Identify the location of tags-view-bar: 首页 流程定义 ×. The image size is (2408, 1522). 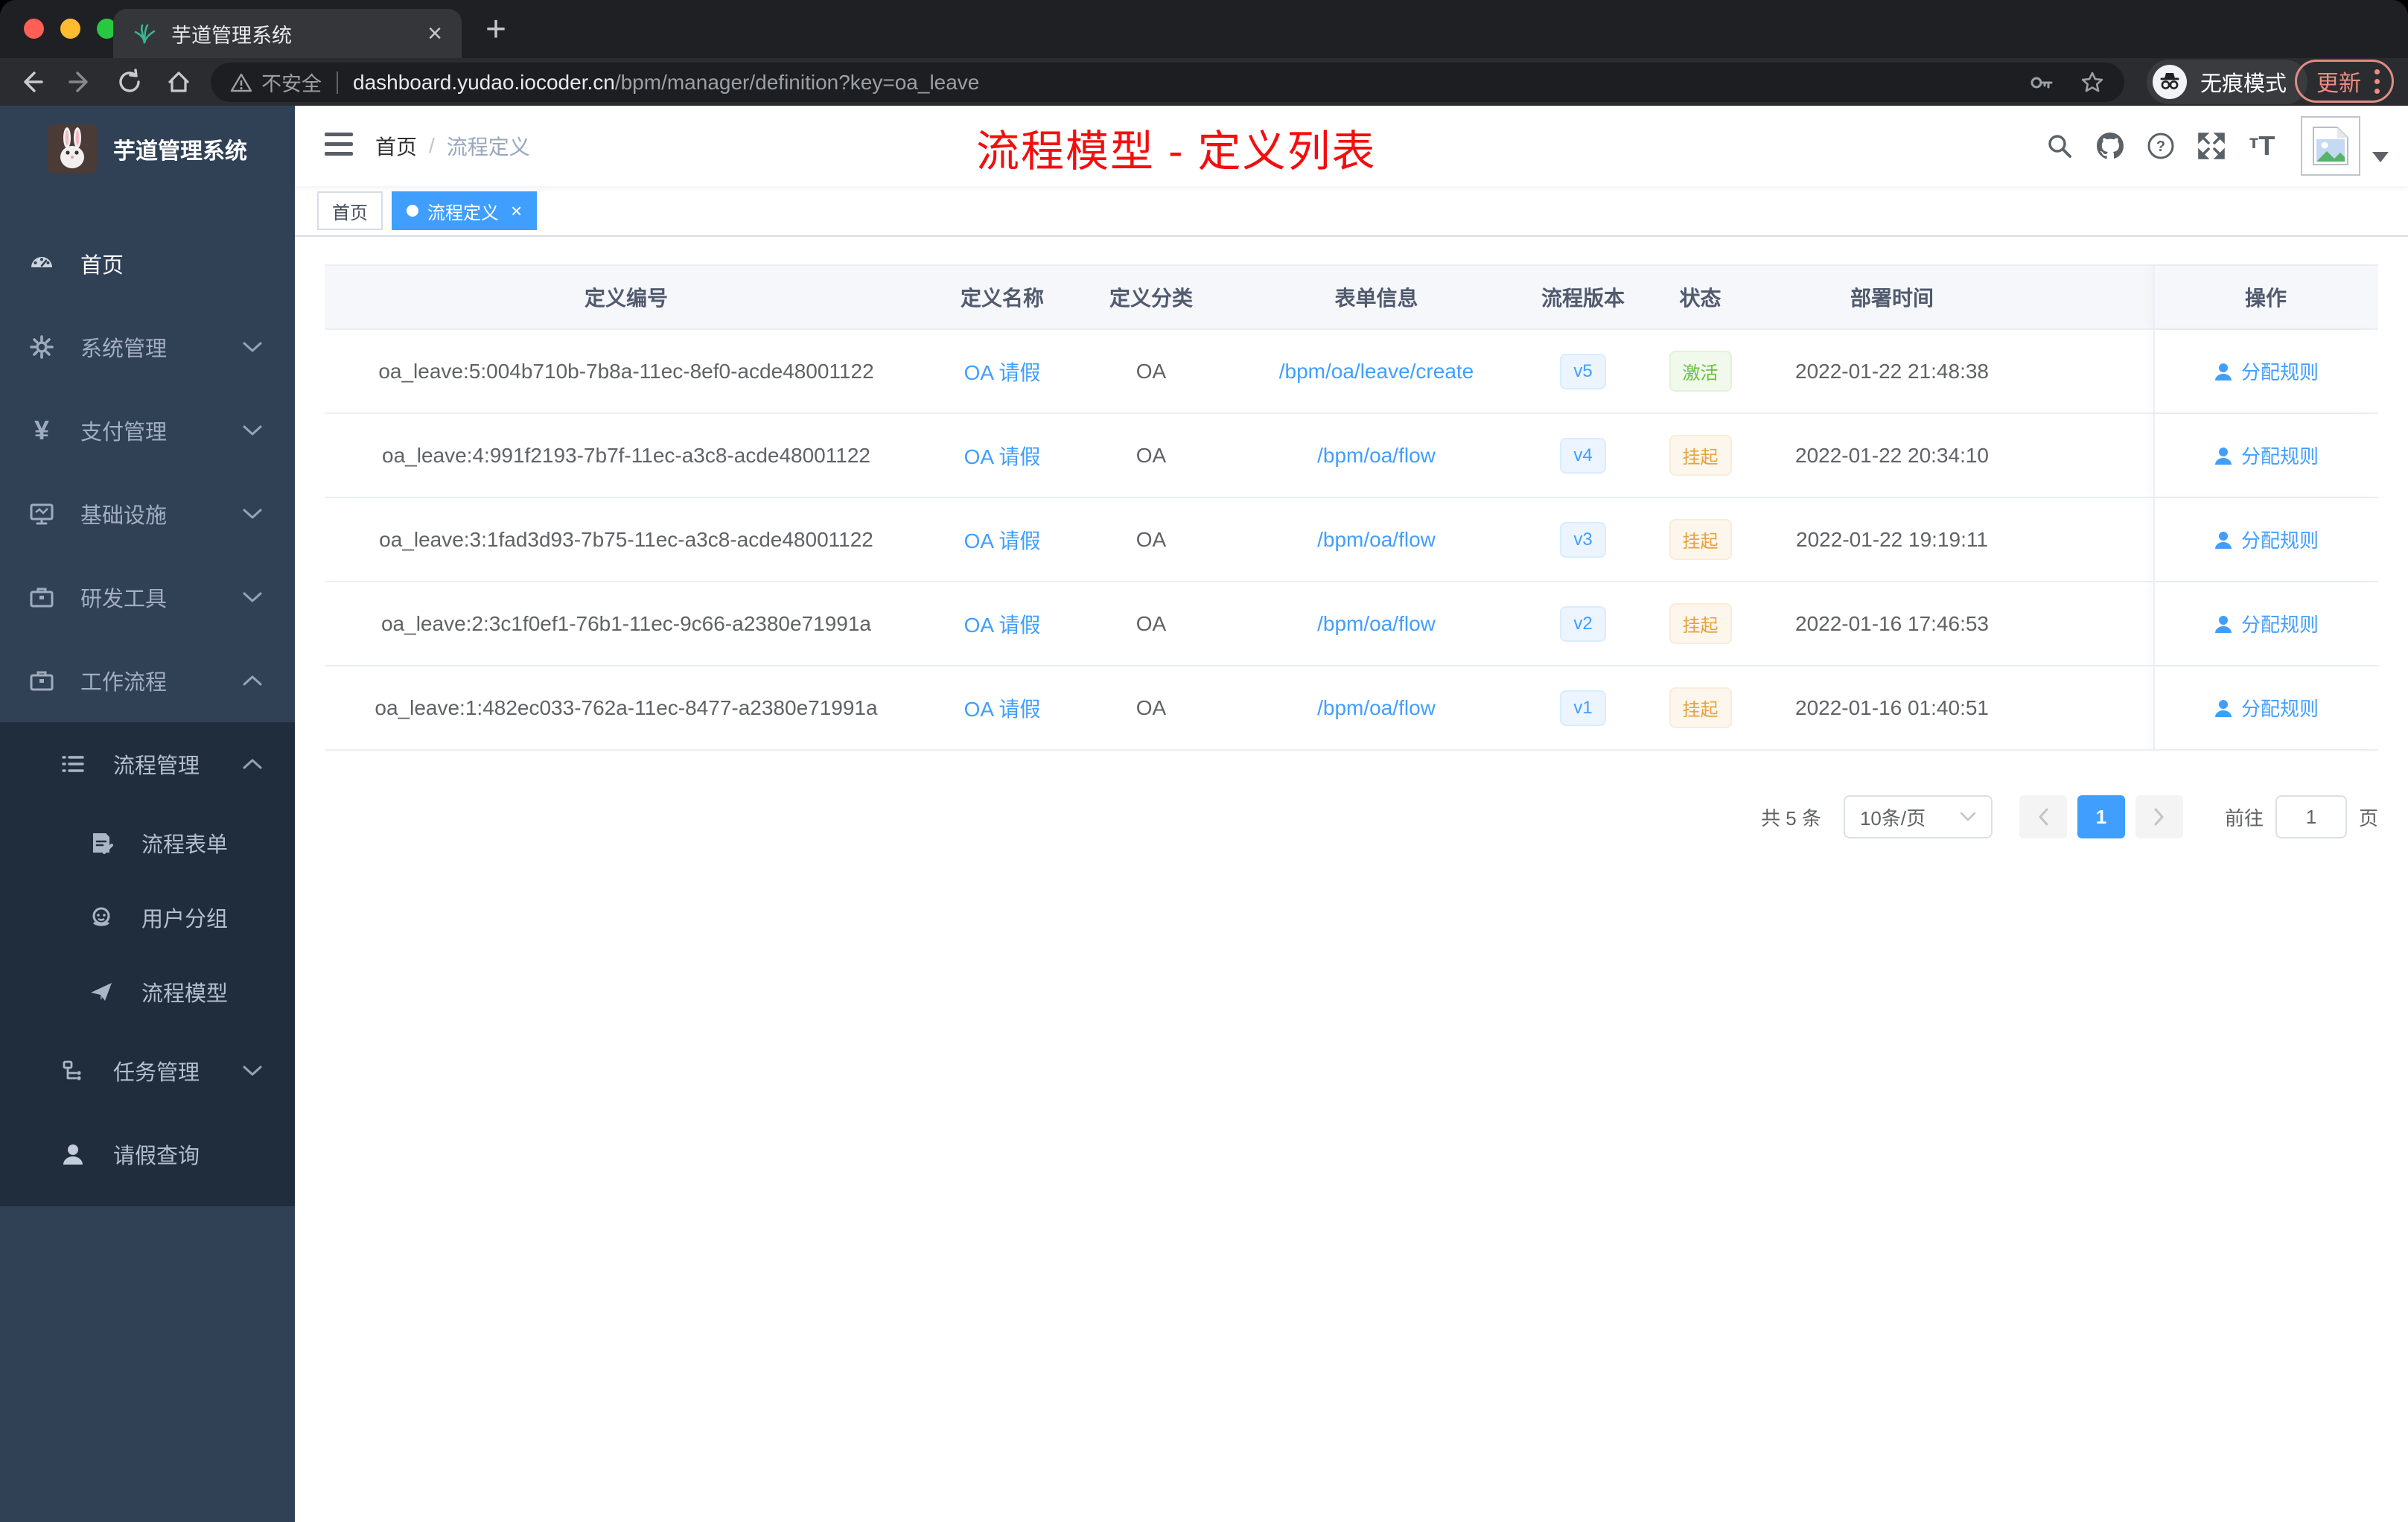
(1351, 211).